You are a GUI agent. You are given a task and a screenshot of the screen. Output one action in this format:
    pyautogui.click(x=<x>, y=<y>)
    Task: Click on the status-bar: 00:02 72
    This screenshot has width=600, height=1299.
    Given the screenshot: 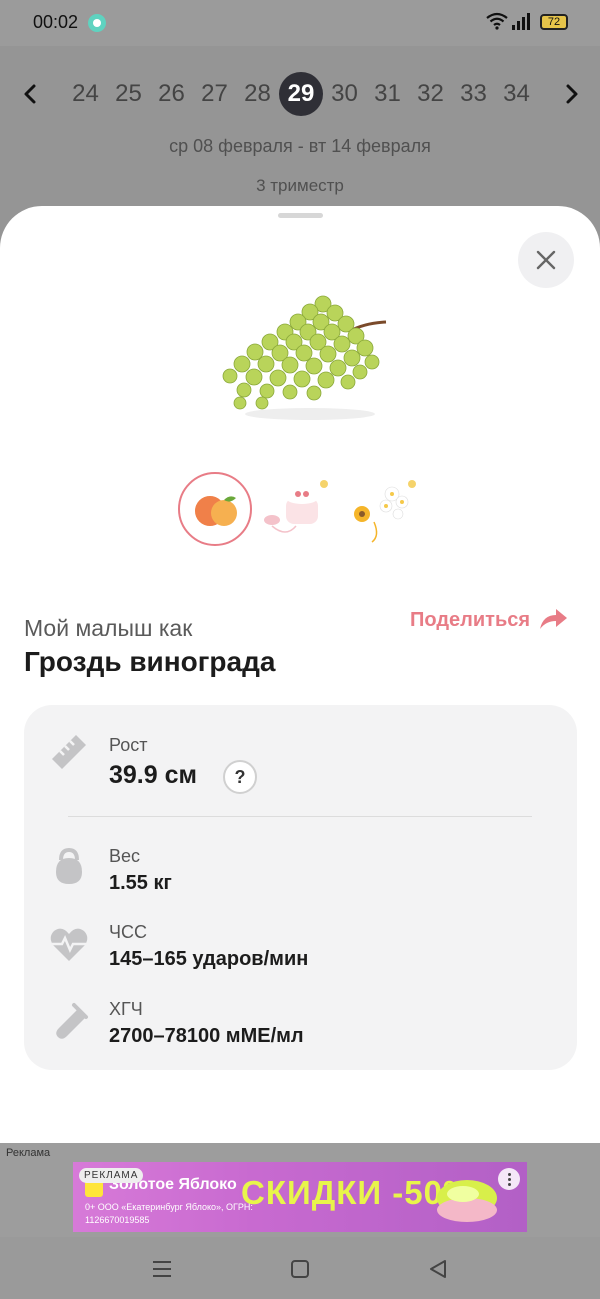 What is the action you would take?
    pyautogui.click(x=300, y=23)
    